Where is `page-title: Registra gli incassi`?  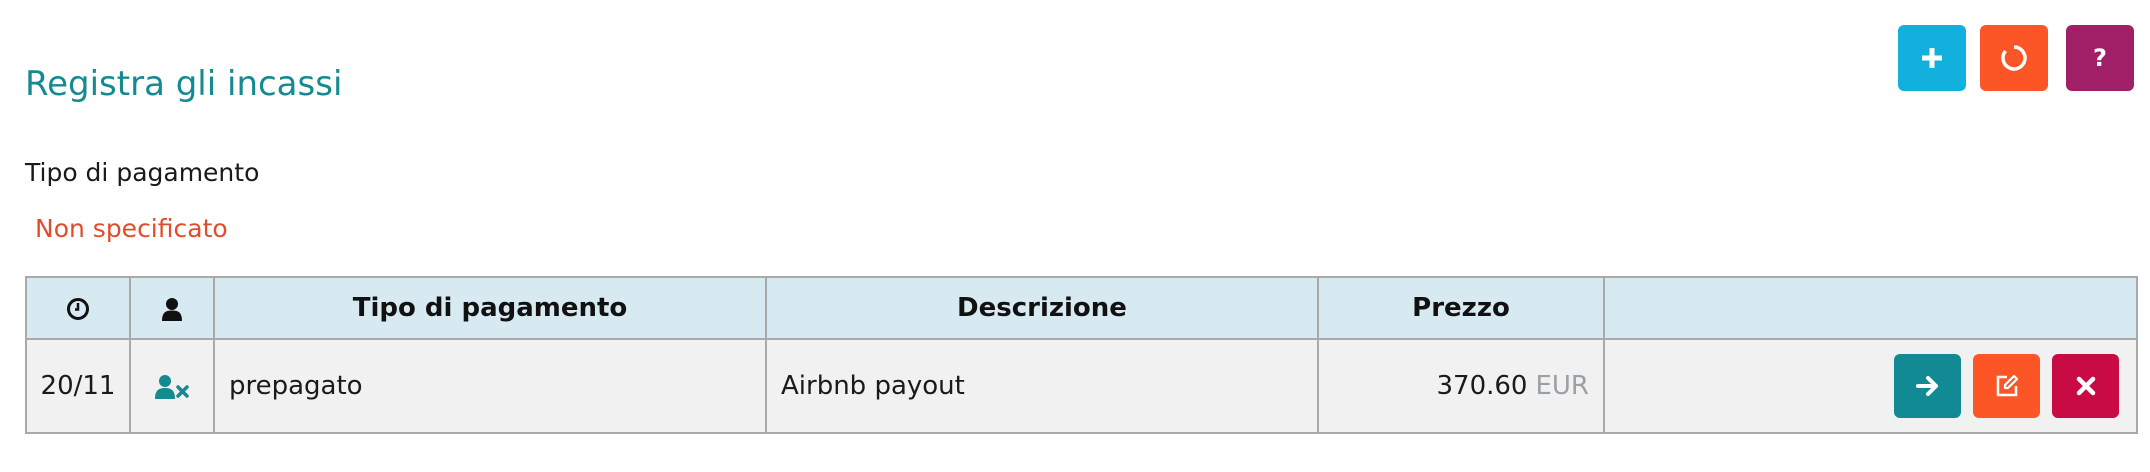 page-title: Registra gli incassi is located at coordinates (184, 84).